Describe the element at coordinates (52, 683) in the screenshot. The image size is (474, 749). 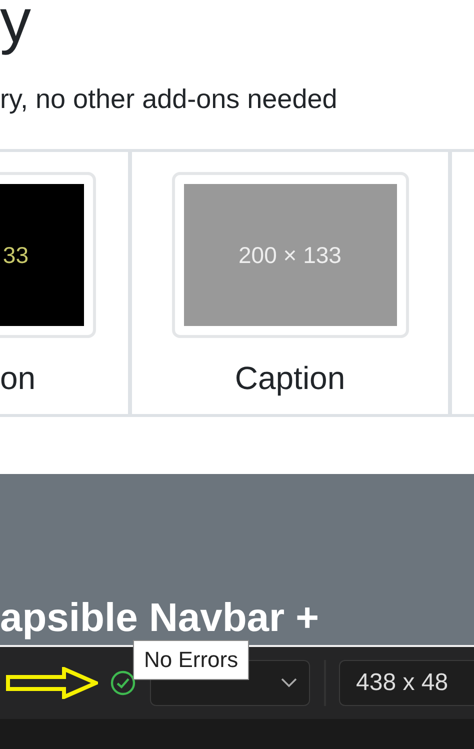
I see `arrow-icon` at that location.